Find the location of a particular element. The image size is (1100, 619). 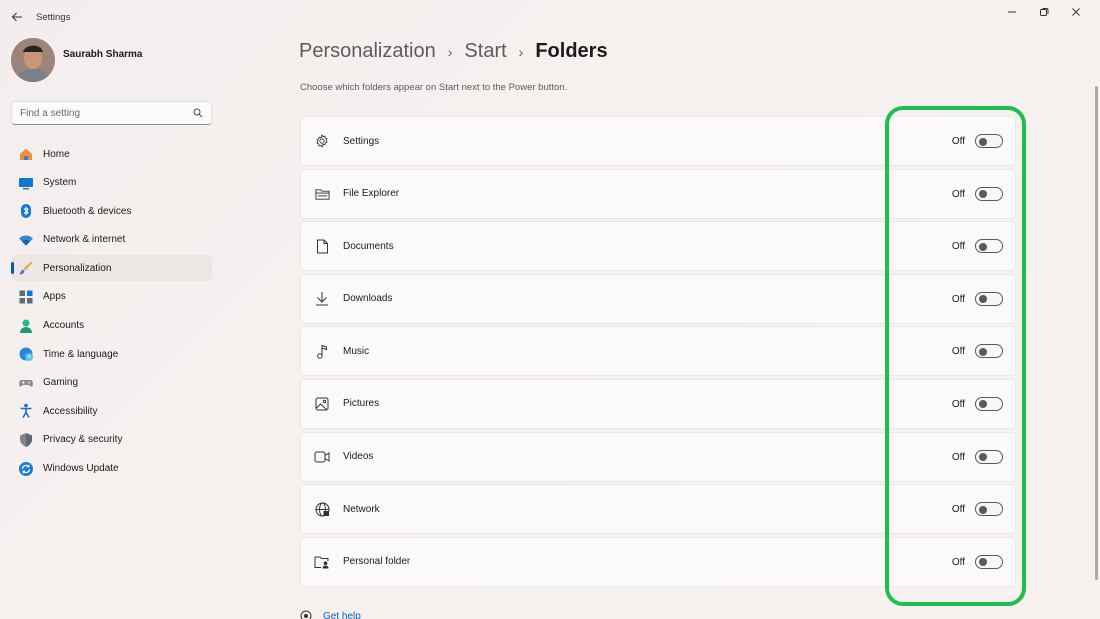

sidebar-item-home: Home is located at coordinates (111, 154).